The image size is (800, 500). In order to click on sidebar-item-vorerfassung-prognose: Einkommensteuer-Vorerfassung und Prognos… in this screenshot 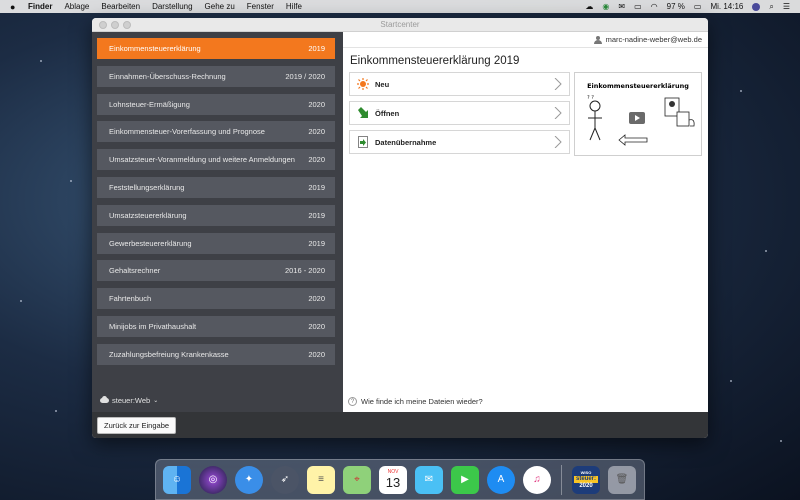, I will do `click(216, 132)`.